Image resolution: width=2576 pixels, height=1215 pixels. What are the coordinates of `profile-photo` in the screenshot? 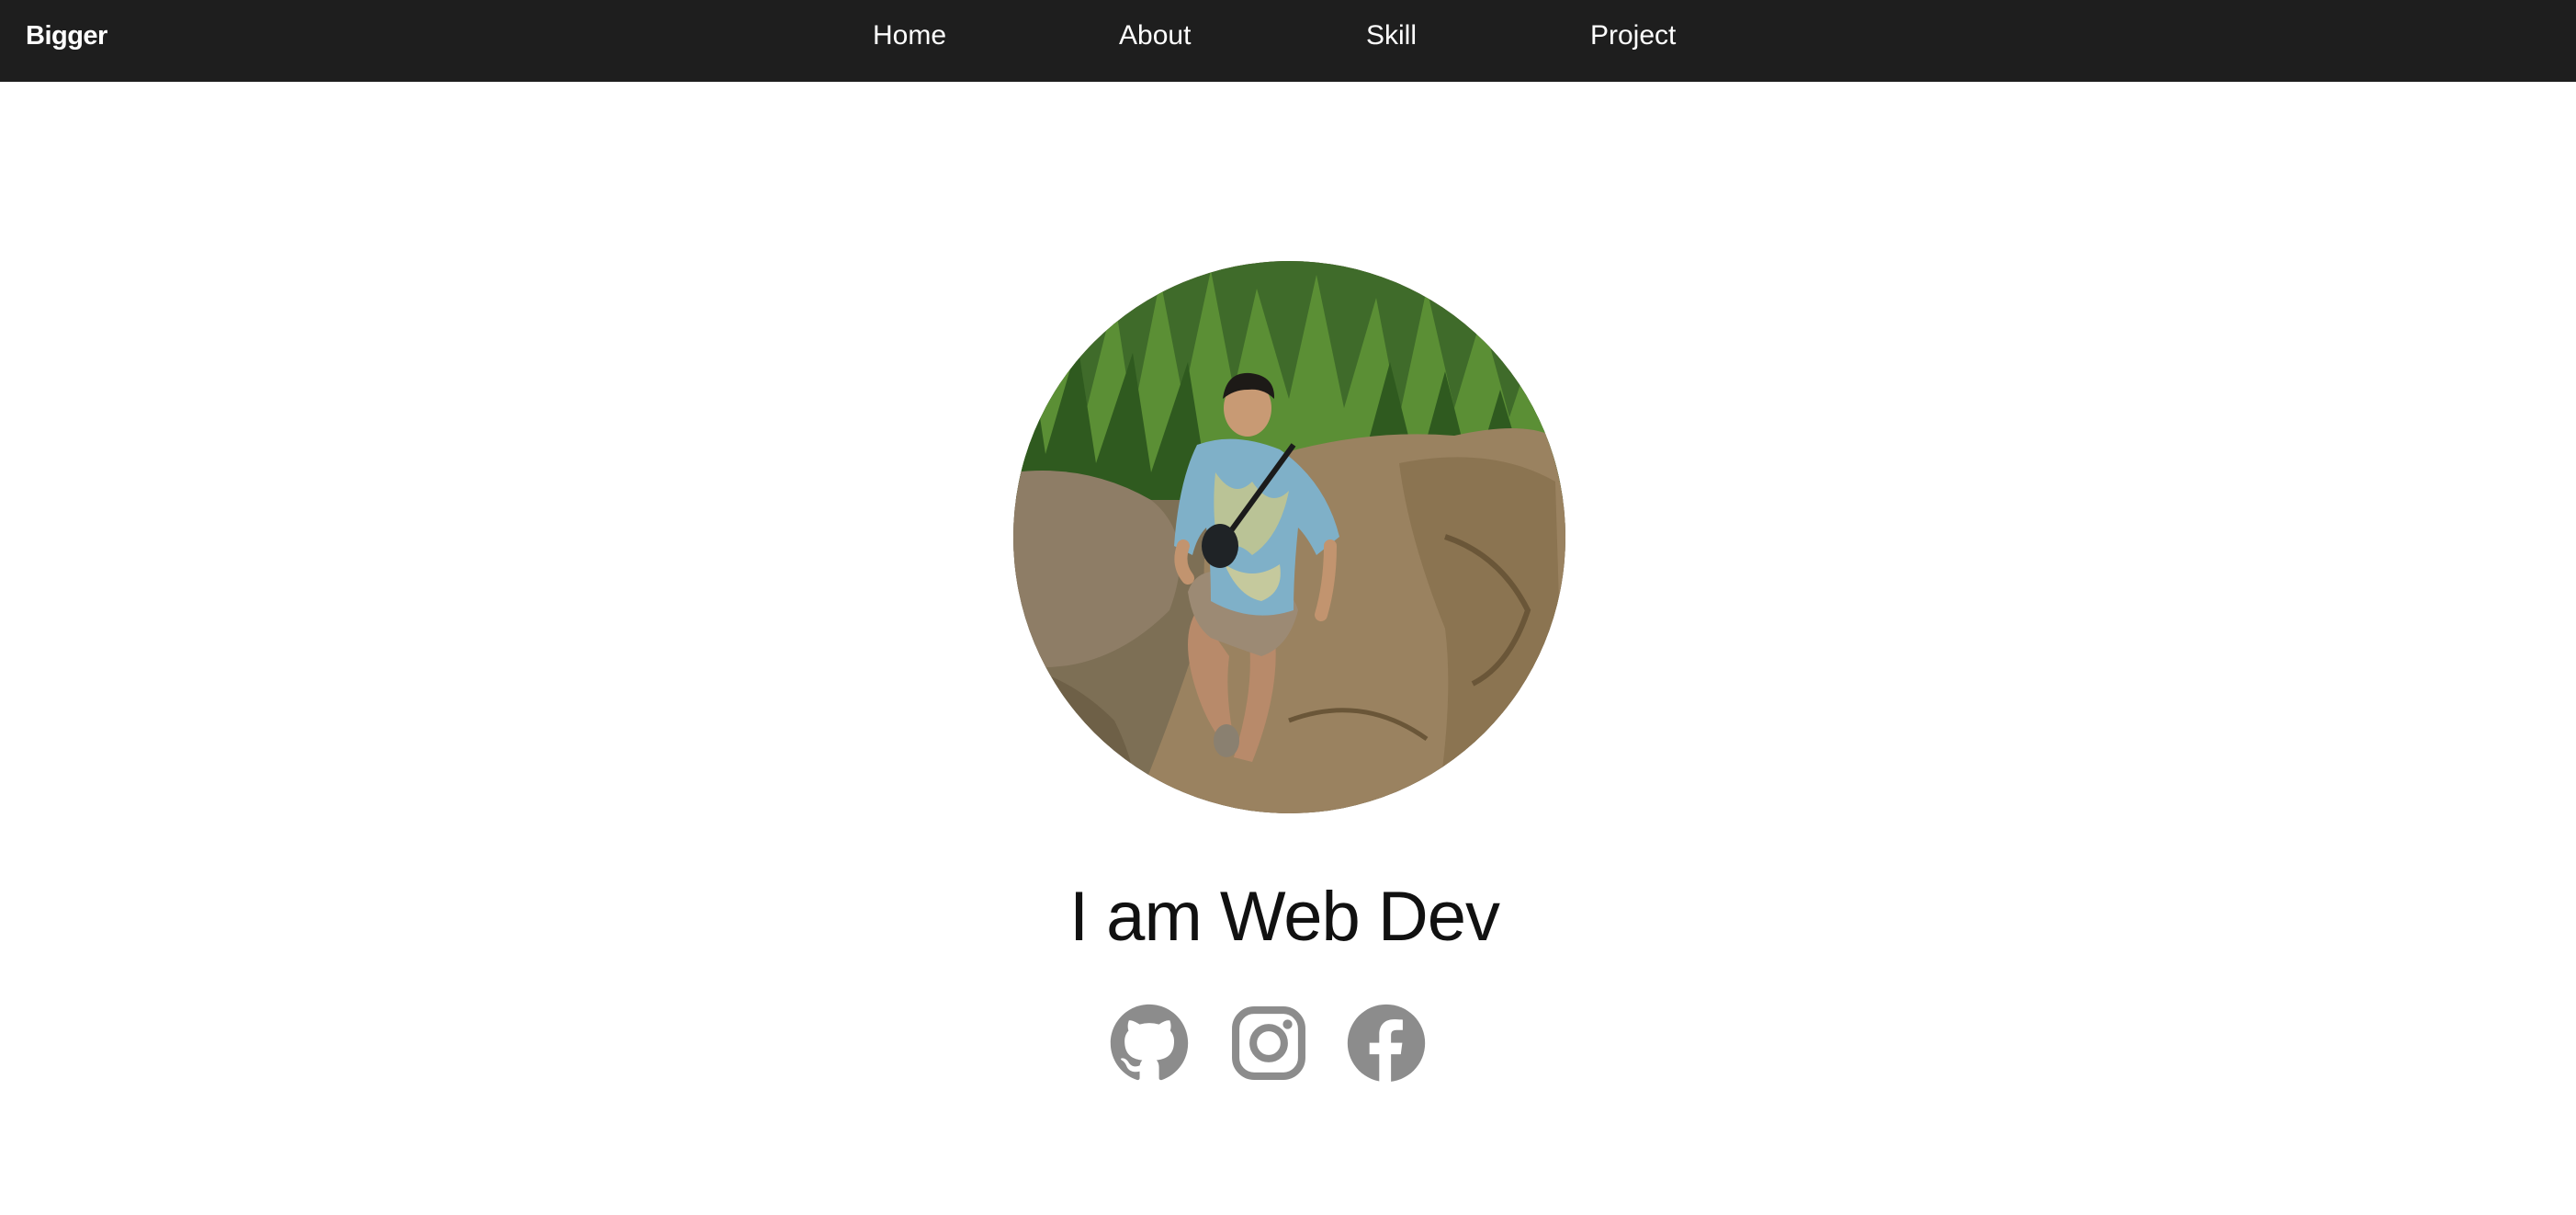 It's located at (1289, 537).